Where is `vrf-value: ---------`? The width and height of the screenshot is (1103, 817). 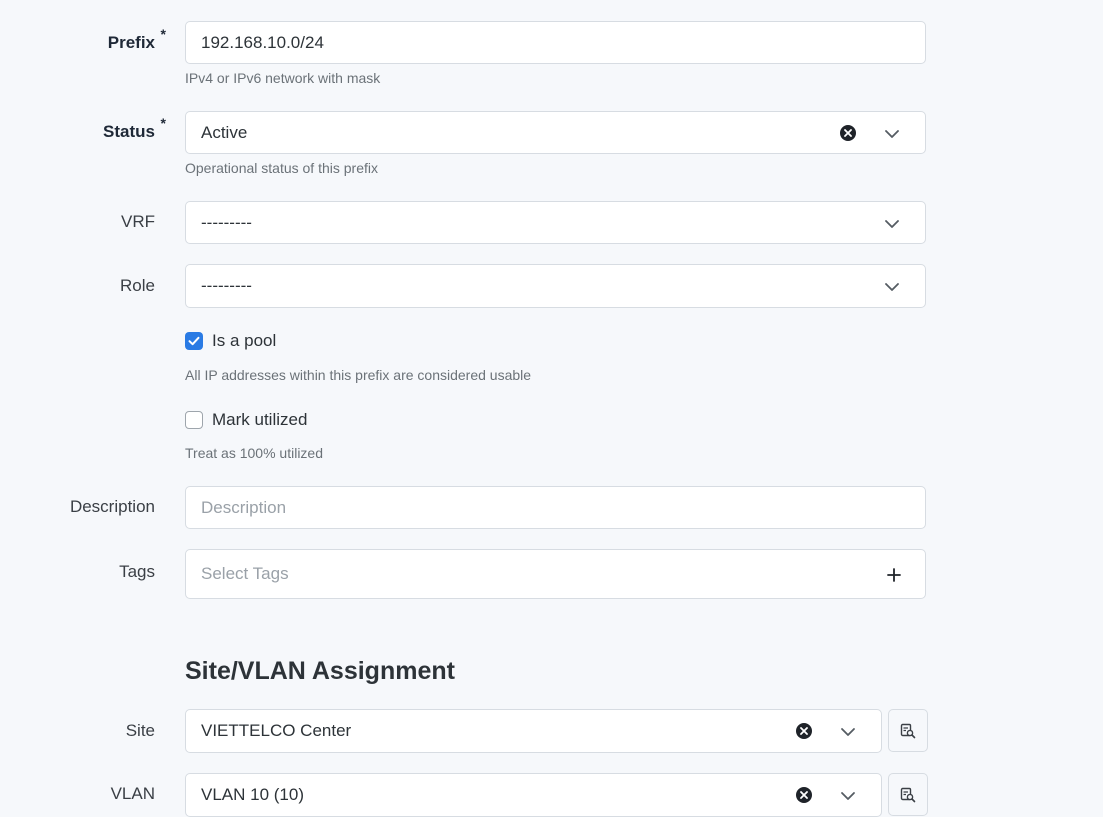
vrf-value: --------- is located at coordinates (226, 222).